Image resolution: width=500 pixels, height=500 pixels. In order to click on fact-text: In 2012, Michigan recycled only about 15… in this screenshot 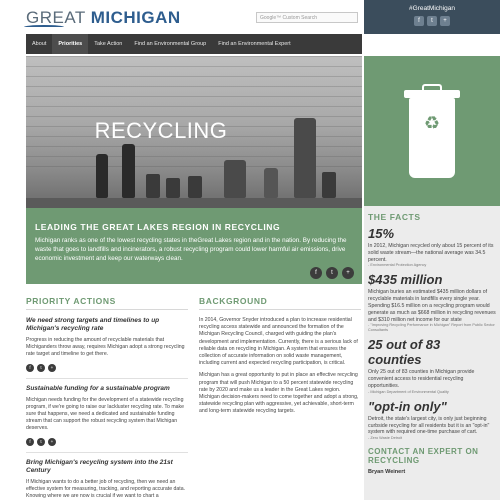, I will do `click(431, 253)`.